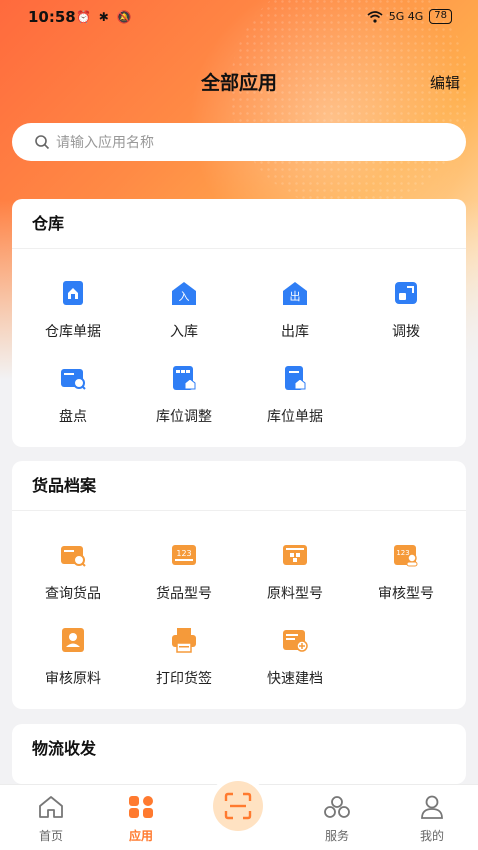  I want to click on location-doc-icon, so click(295, 378).